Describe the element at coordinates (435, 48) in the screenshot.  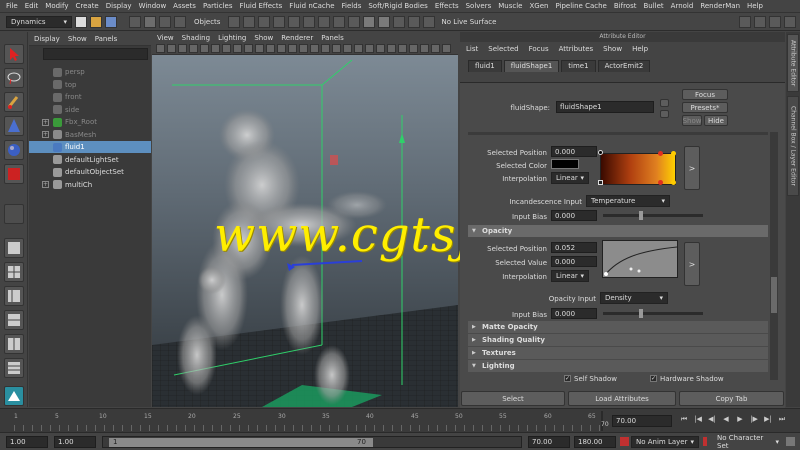
I see `exposure-icon` at that location.